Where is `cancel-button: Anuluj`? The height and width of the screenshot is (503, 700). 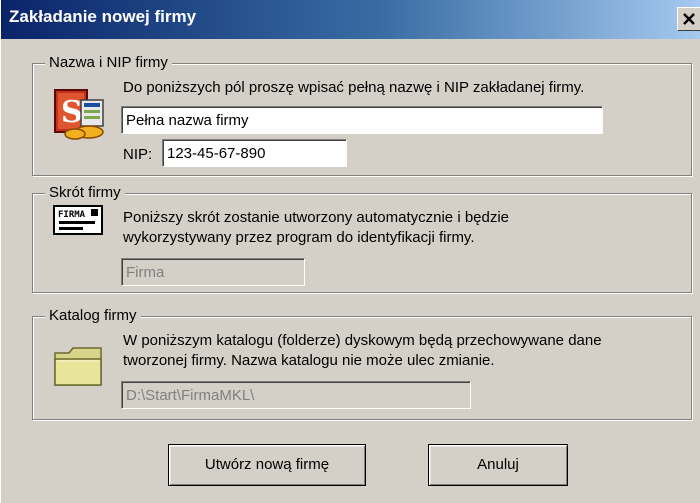 cancel-button: Anuluj is located at coordinates (498, 465).